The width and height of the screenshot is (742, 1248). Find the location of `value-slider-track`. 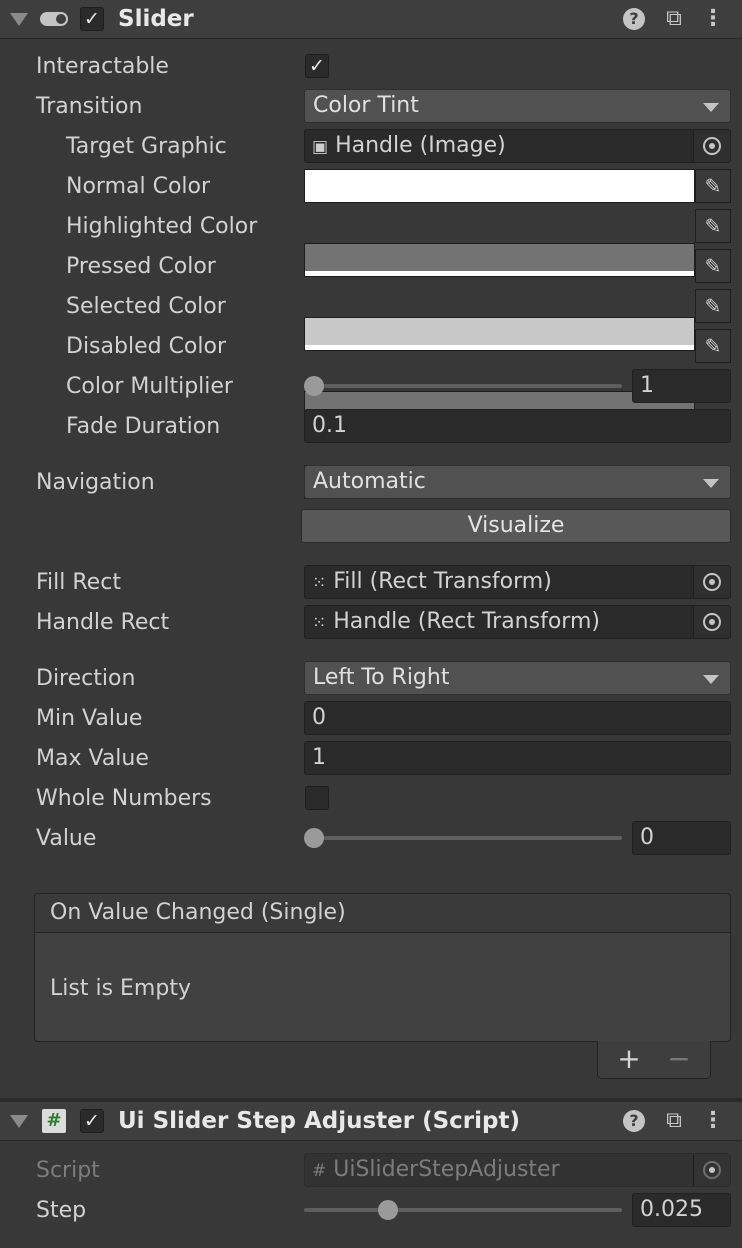

value-slider-track is located at coordinates (468, 838).